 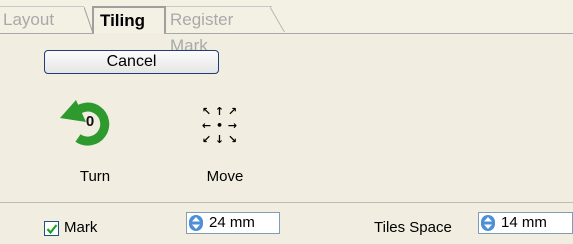 I want to click on check-icon, so click(x=52, y=229).